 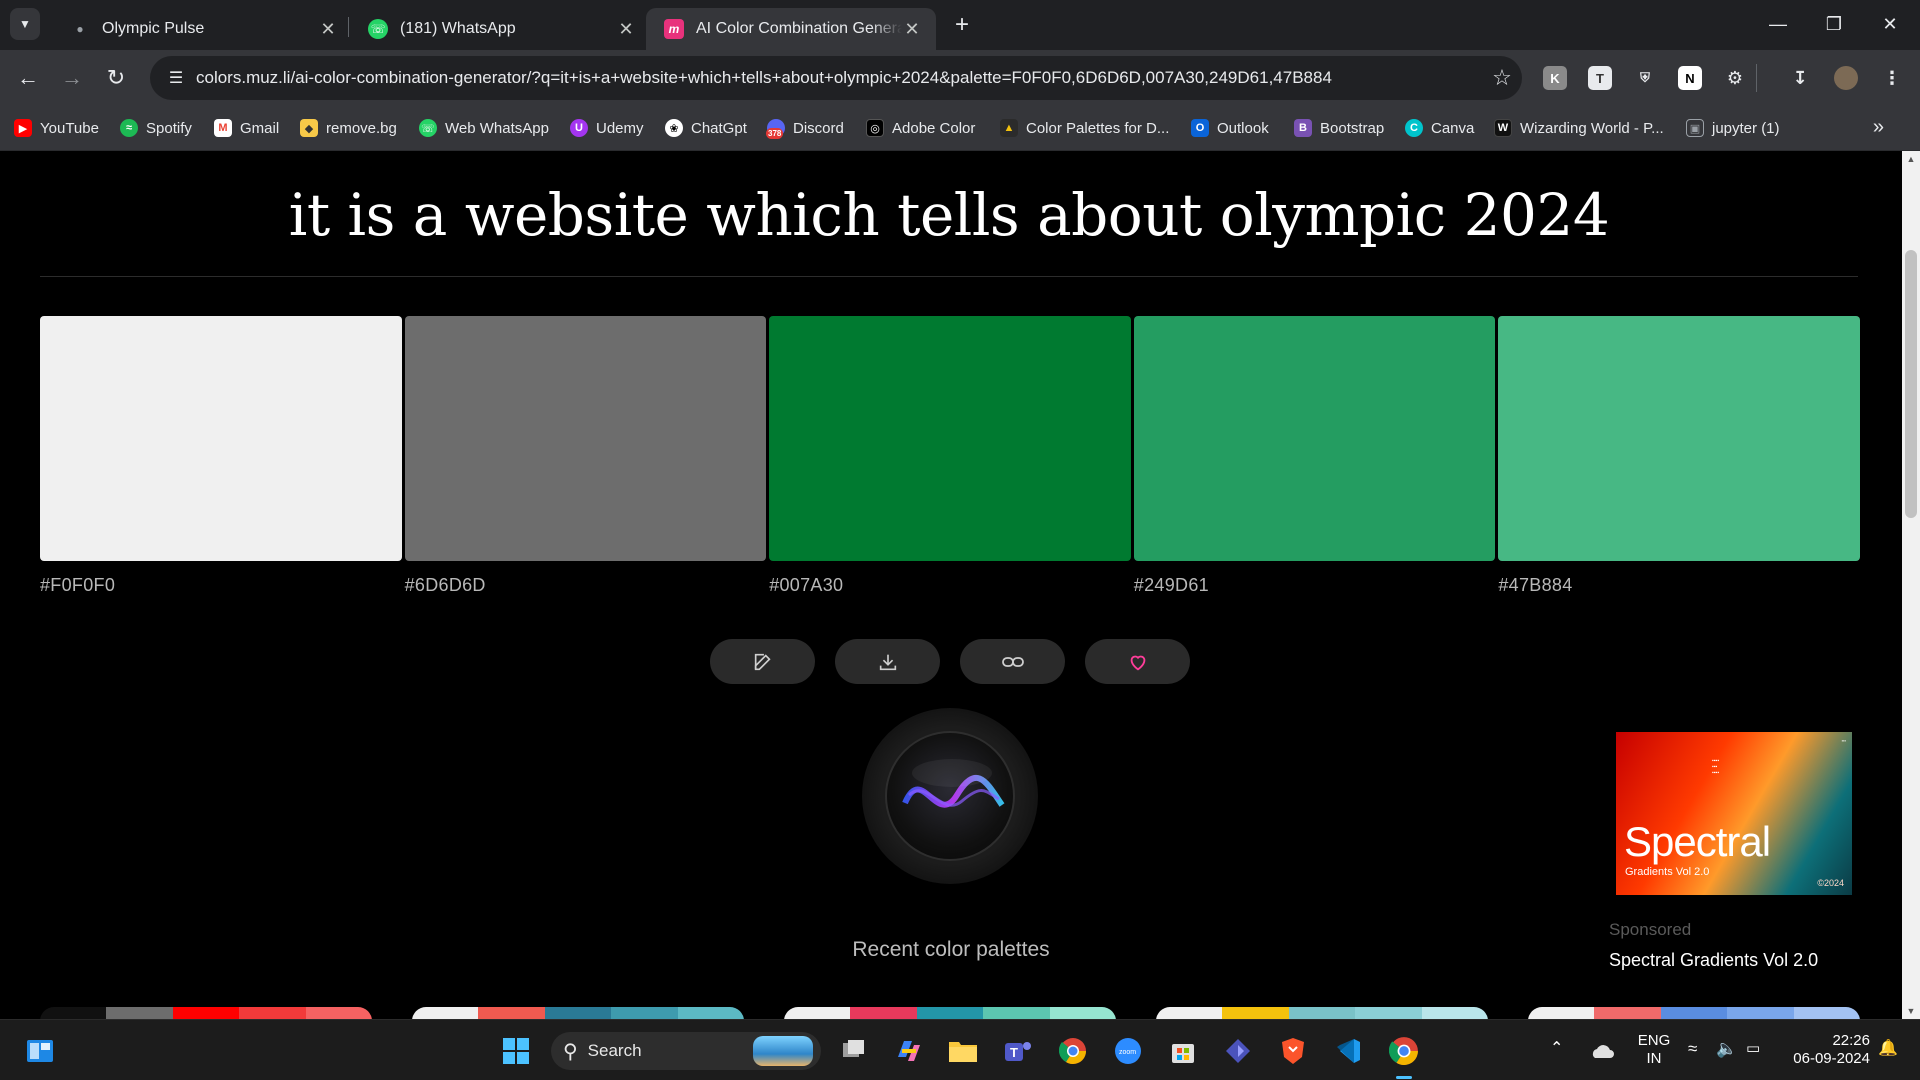 What do you see at coordinates (1654, 1040) in the screenshot?
I see `language-code: ENG` at bounding box center [1654, 1040].